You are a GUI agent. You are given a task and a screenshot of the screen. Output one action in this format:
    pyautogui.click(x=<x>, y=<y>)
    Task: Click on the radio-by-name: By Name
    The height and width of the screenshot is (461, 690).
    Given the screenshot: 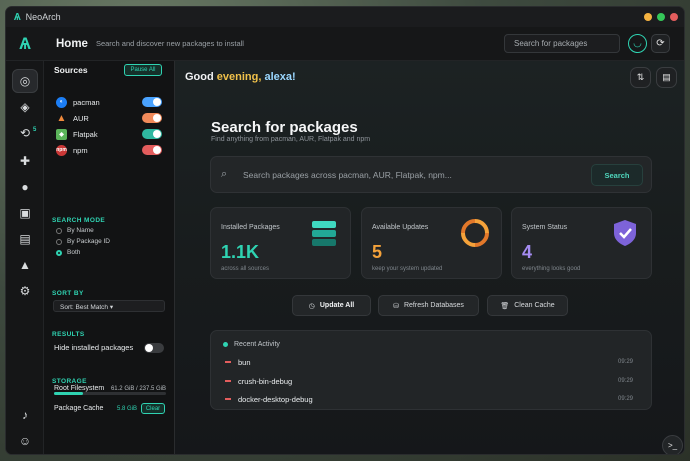 What is the action you would take?
    pyautogui.click(x=75, y=230)
    